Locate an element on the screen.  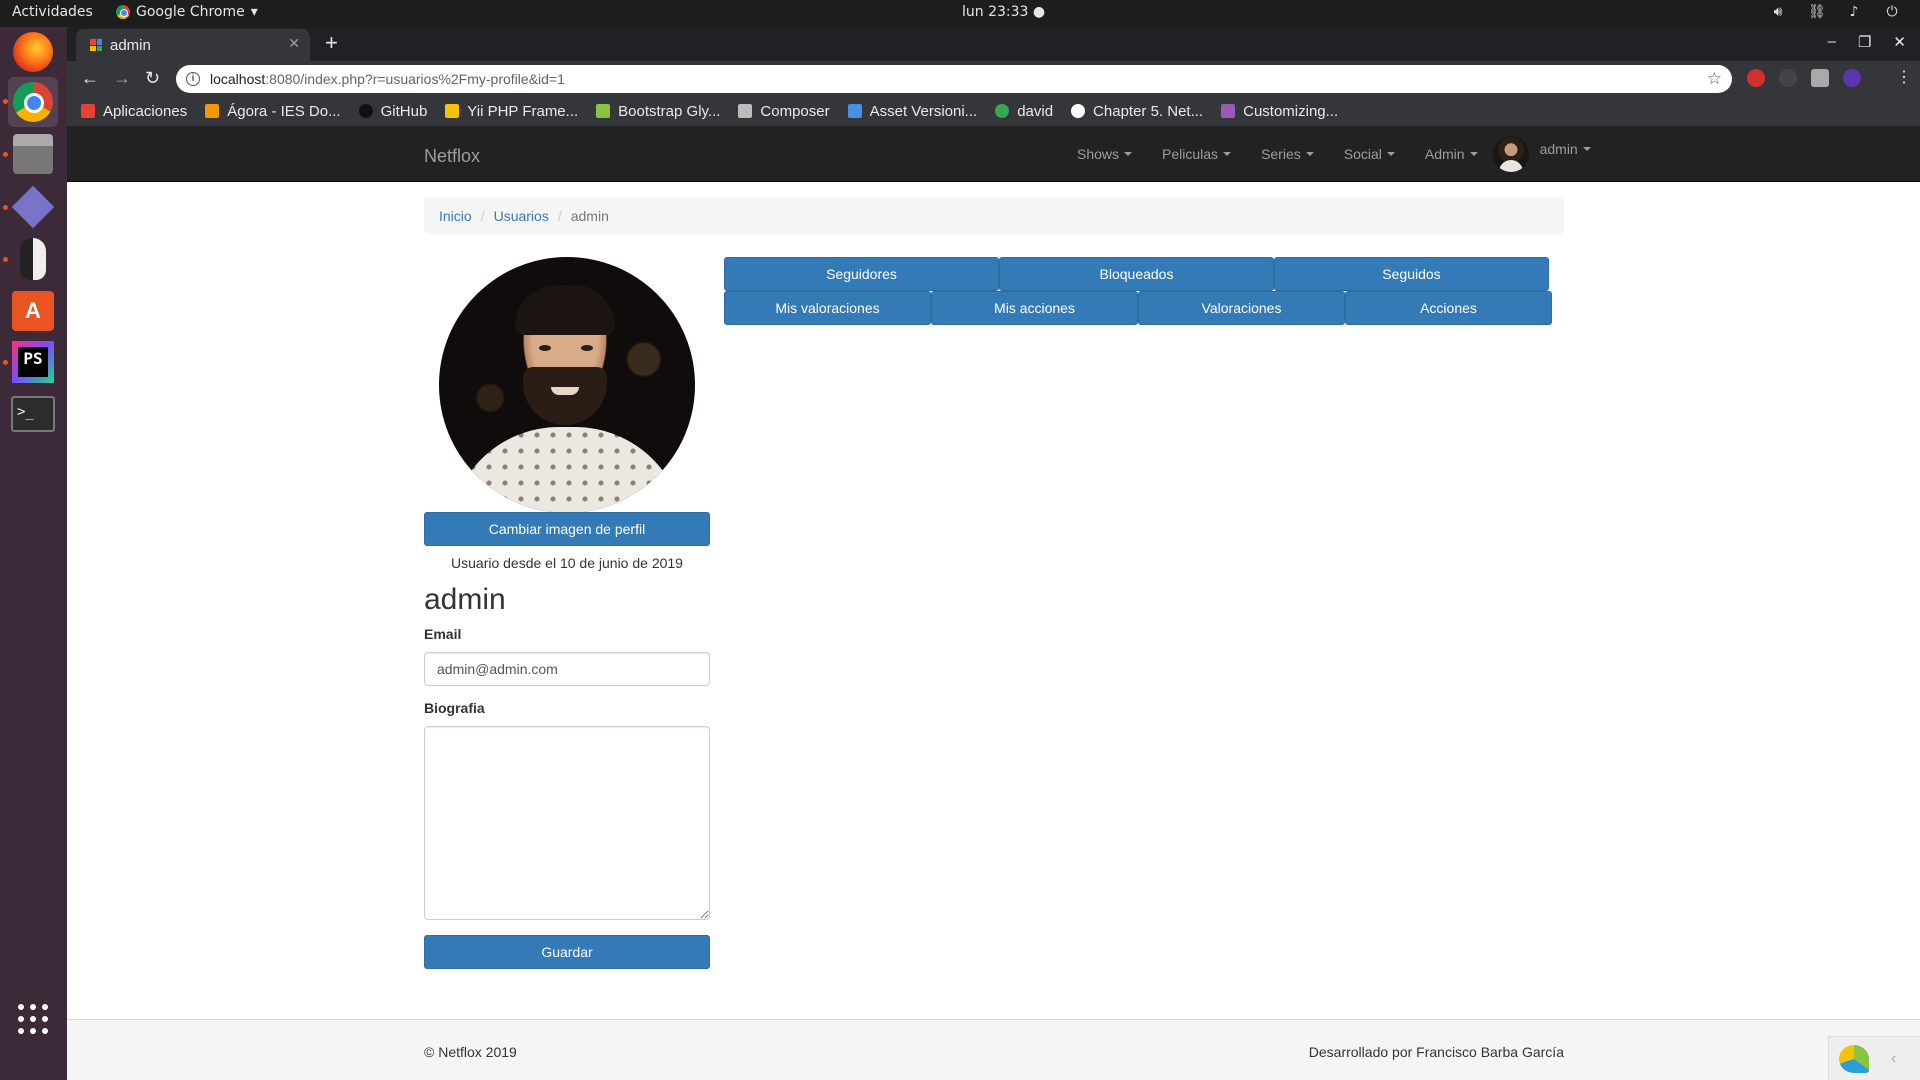
close-icon: ✕ is located at coordinates (294, 43).